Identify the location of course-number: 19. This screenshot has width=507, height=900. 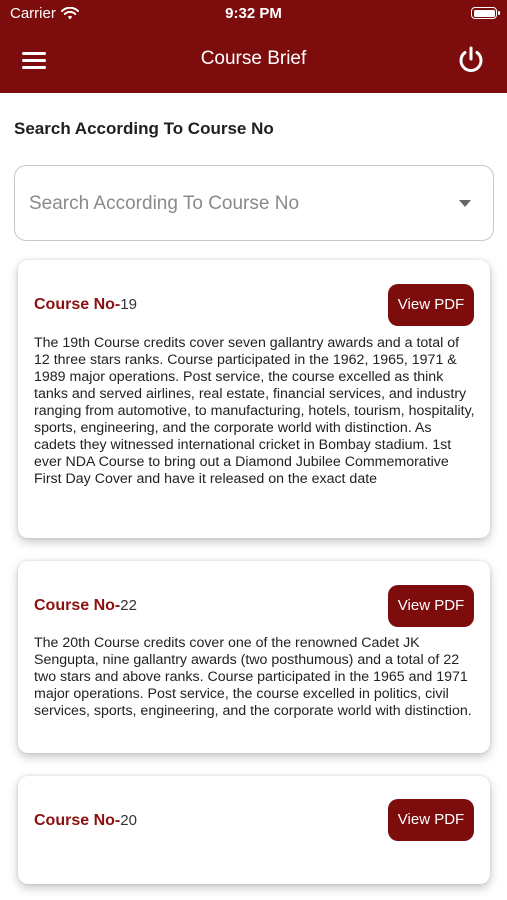
(128, 304).